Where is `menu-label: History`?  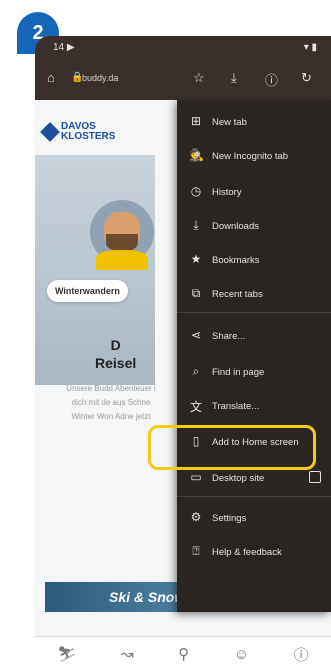
menu-label: History is located at coordinates (227, 192).